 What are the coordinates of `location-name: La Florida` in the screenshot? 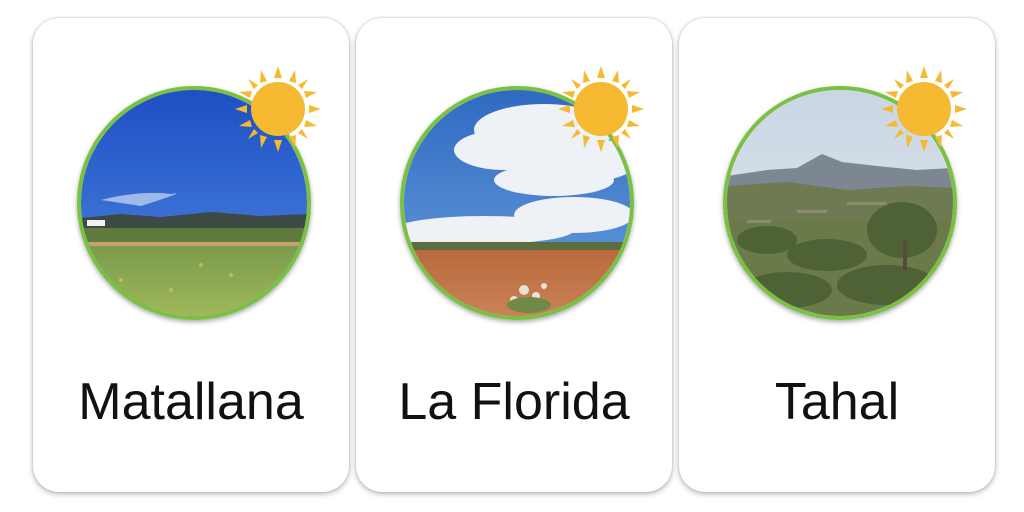 It's located at (514, 402).